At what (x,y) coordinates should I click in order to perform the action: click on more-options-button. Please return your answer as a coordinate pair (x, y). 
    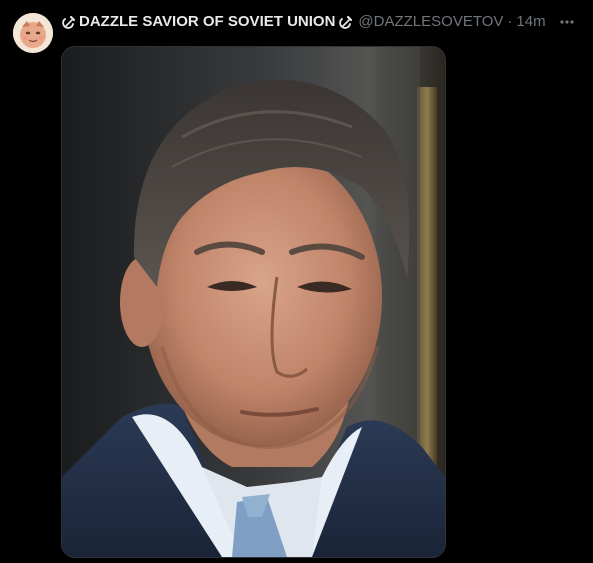
    Looking at the image, I should click on (567, 22).